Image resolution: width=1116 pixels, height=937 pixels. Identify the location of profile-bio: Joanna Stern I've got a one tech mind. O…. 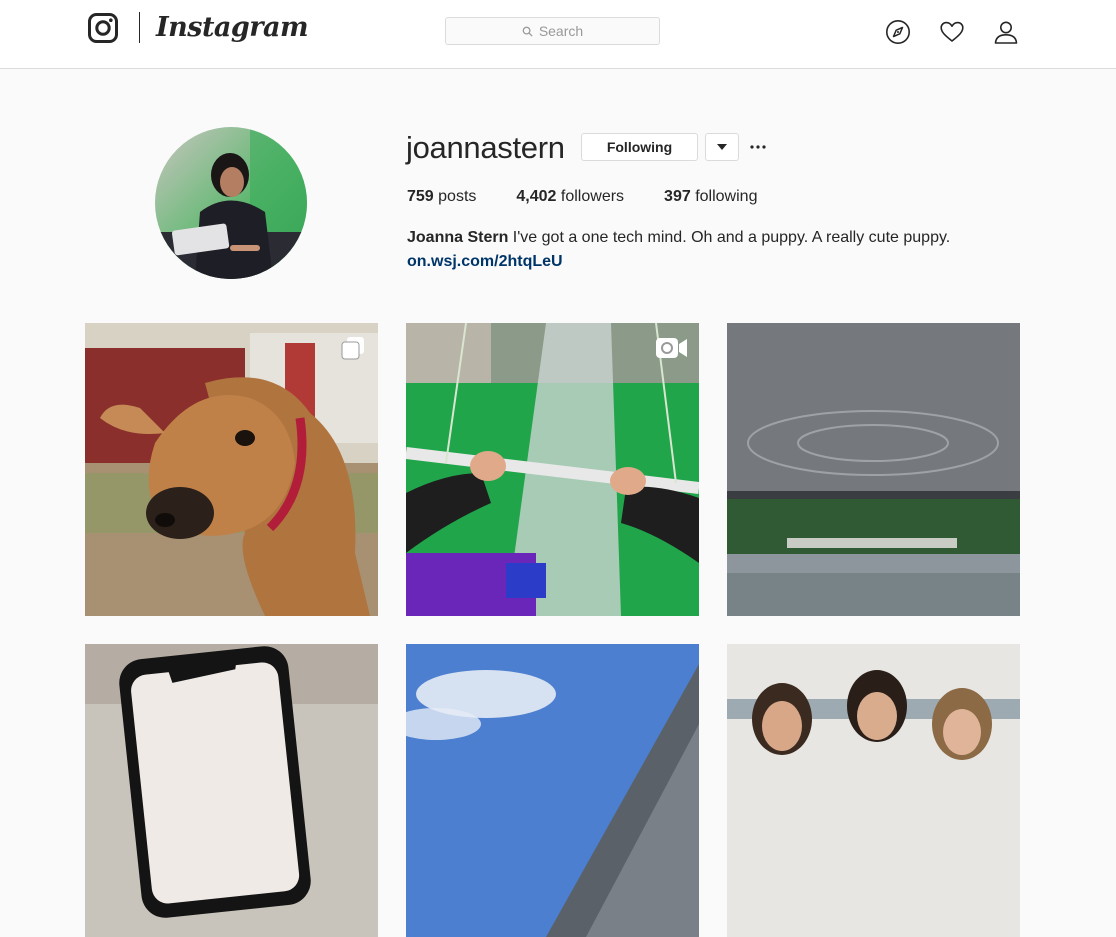
(727, 238).